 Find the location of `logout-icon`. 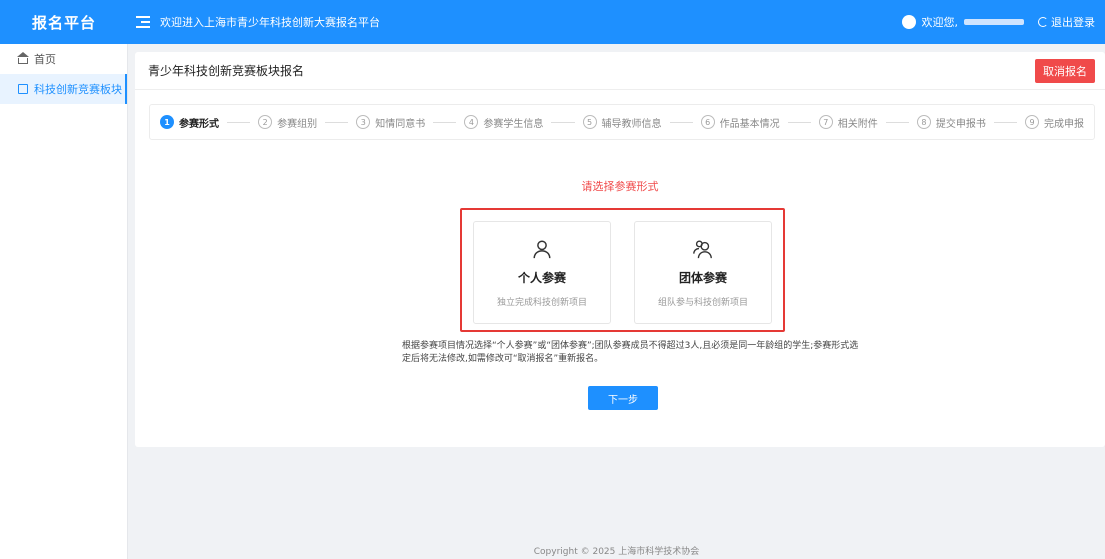

logout-icon is located at coordinates (1043, 22).